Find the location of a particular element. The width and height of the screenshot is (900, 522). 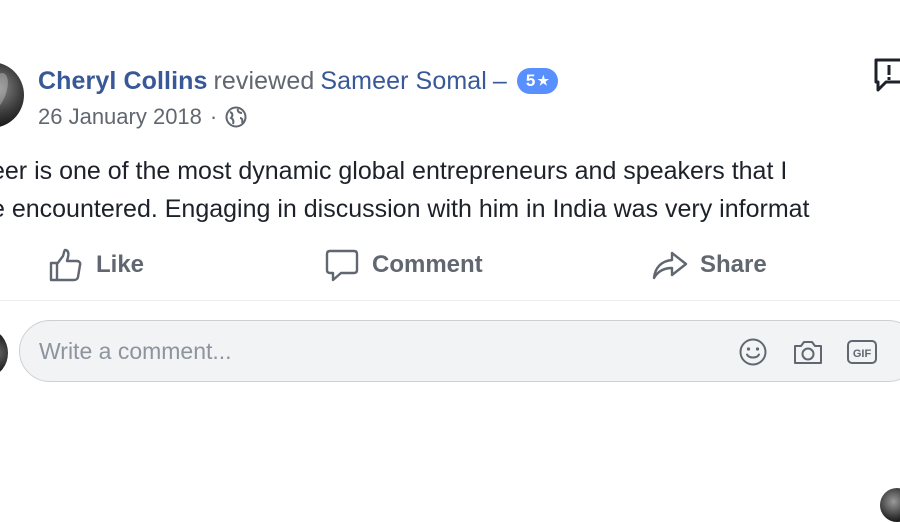

comment-bubble-icon is located at coordinates (342, 265).